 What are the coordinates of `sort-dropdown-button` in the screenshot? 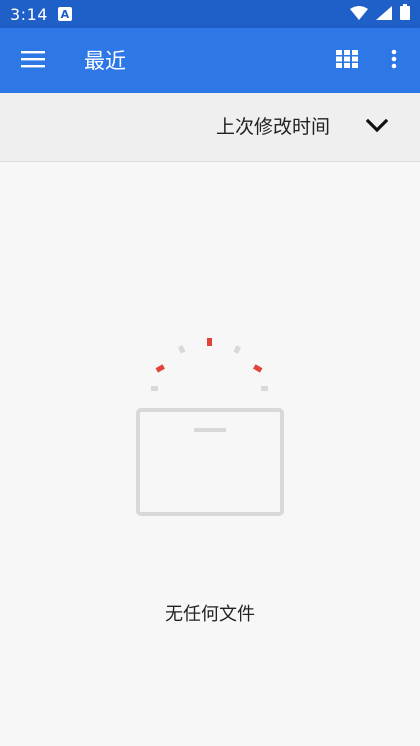 It's located at (377, 127).